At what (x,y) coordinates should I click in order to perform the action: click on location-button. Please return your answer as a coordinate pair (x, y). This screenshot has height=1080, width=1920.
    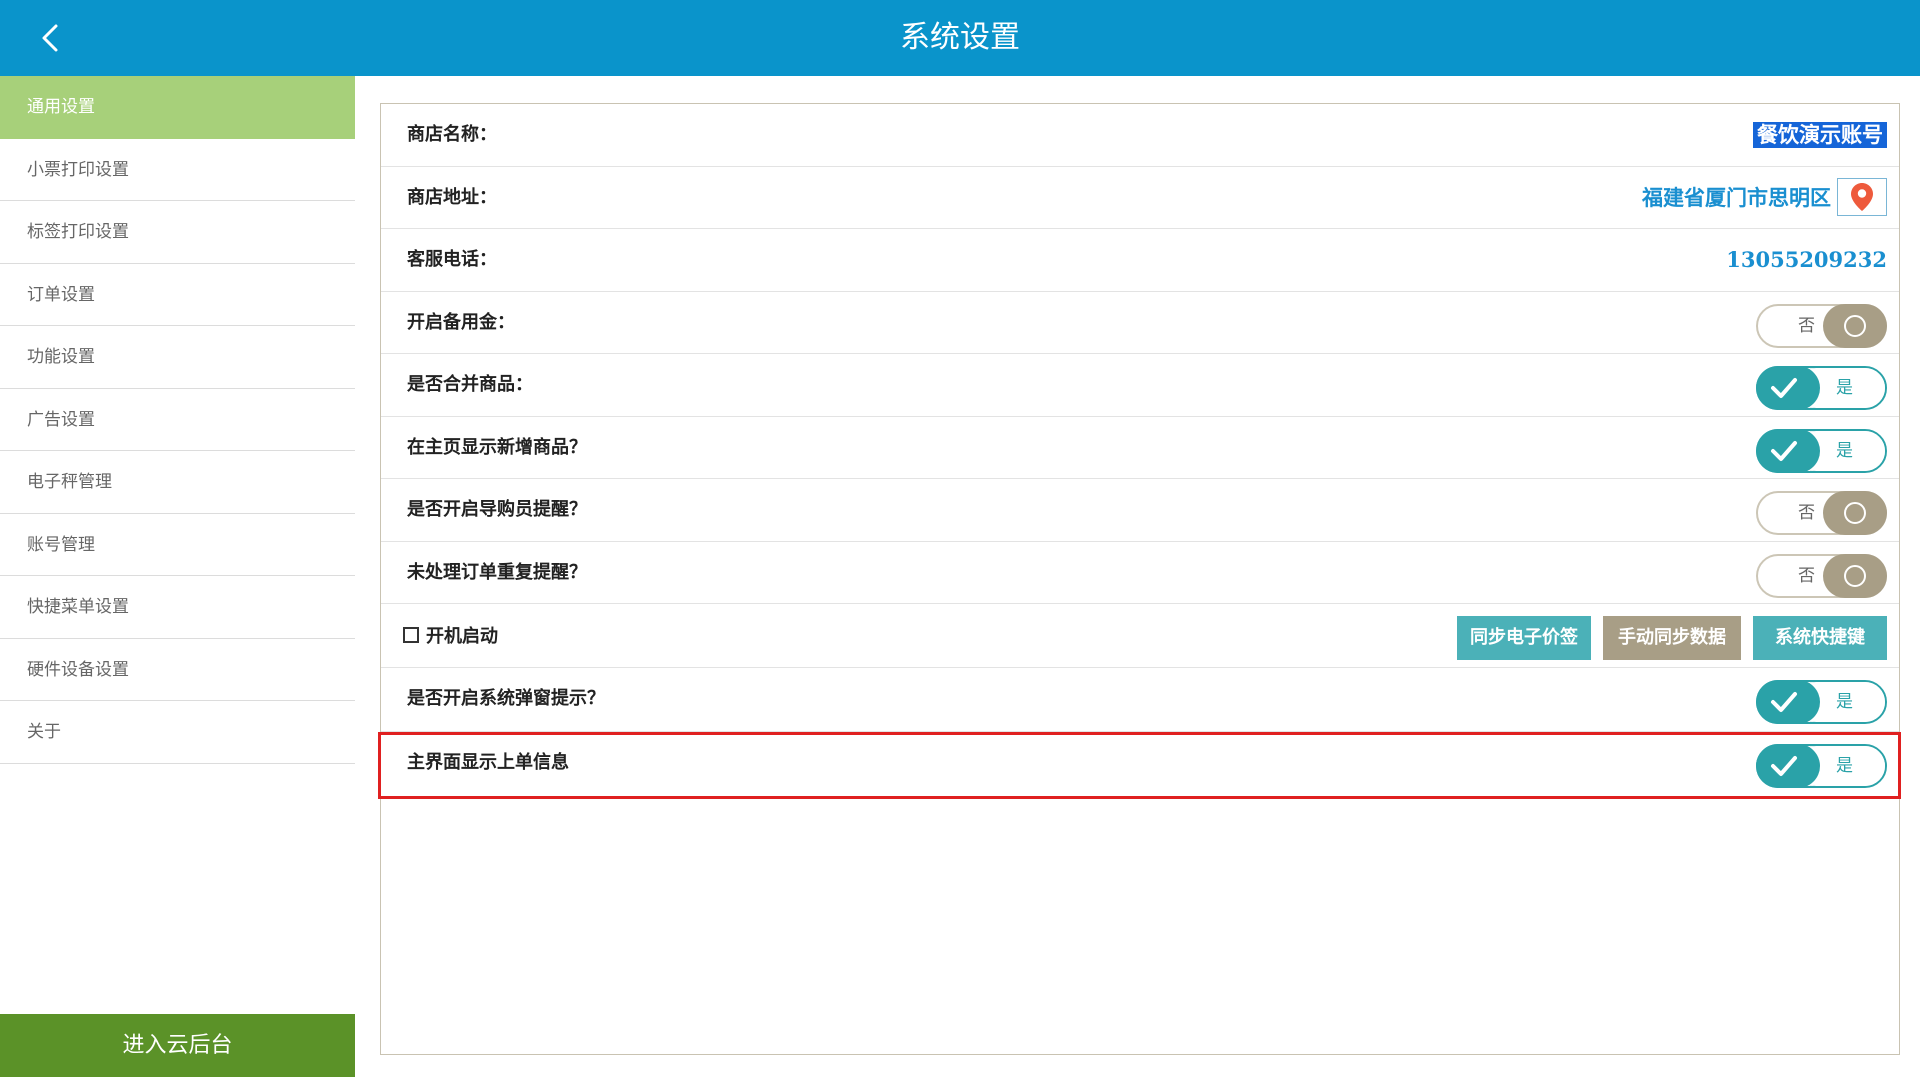
    Looking at the image, I should click on (1862, 196).